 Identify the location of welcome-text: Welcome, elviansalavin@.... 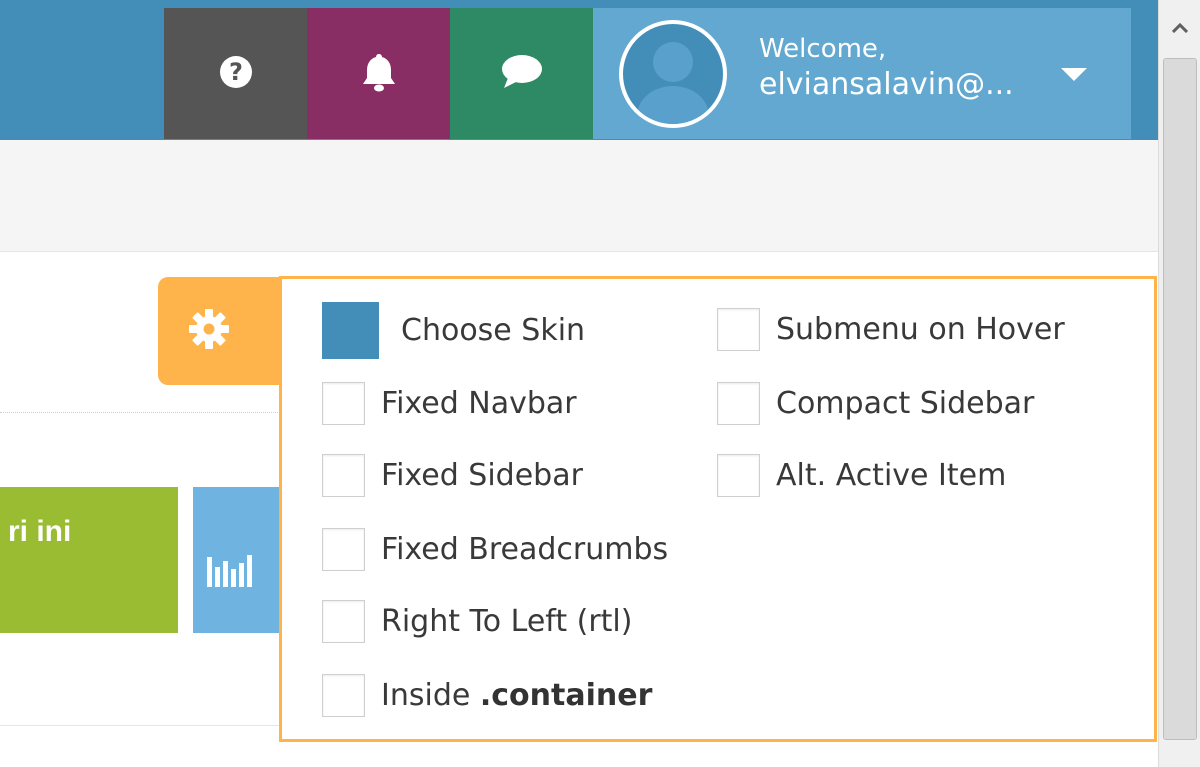
(886, 68).